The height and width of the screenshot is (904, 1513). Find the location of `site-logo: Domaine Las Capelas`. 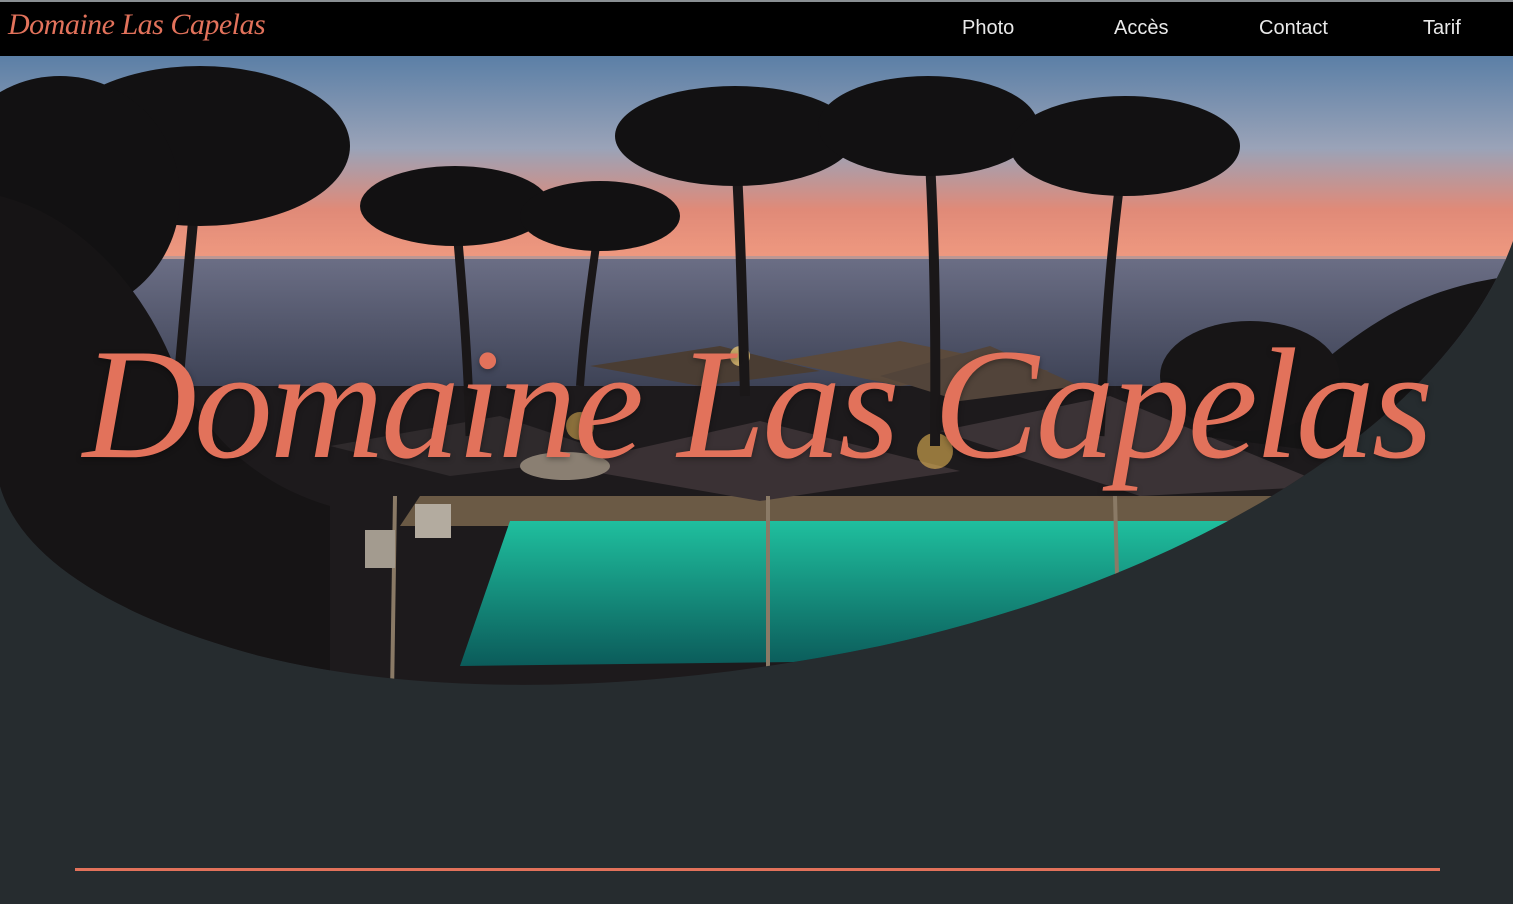

site-logo: Domaine Las Capelas is located at coordinates (137, 25).